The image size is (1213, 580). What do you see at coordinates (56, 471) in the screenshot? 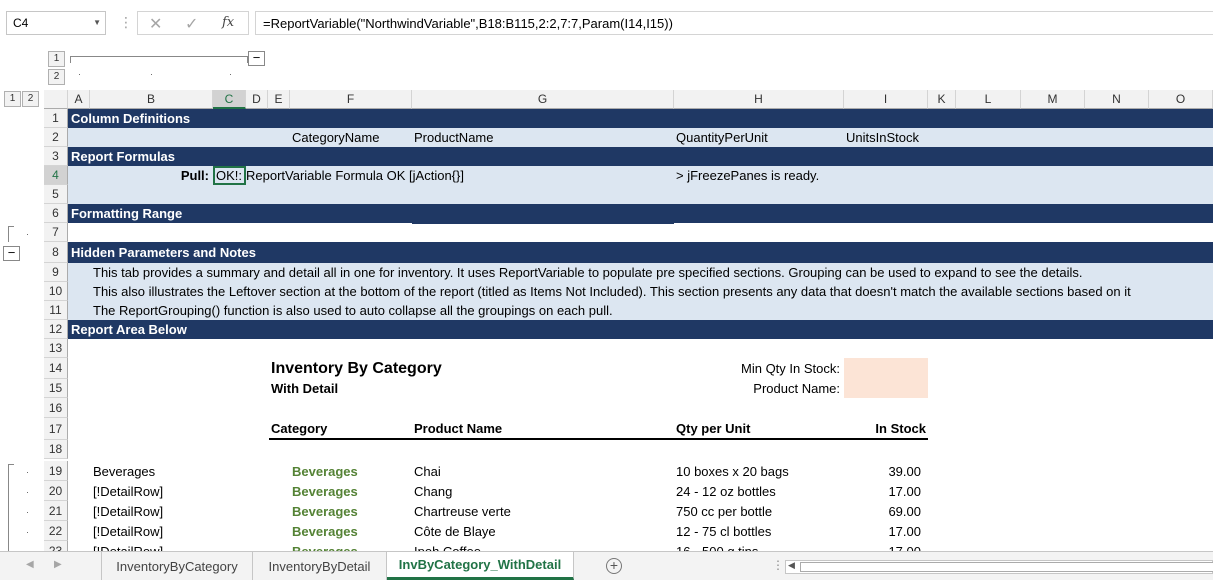
I see `row-header: 19` at bounding box center [56, 471].